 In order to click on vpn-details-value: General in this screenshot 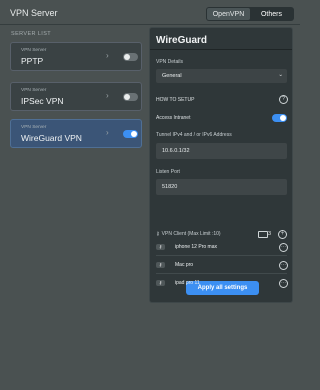, I will do `click(172, 76)`.